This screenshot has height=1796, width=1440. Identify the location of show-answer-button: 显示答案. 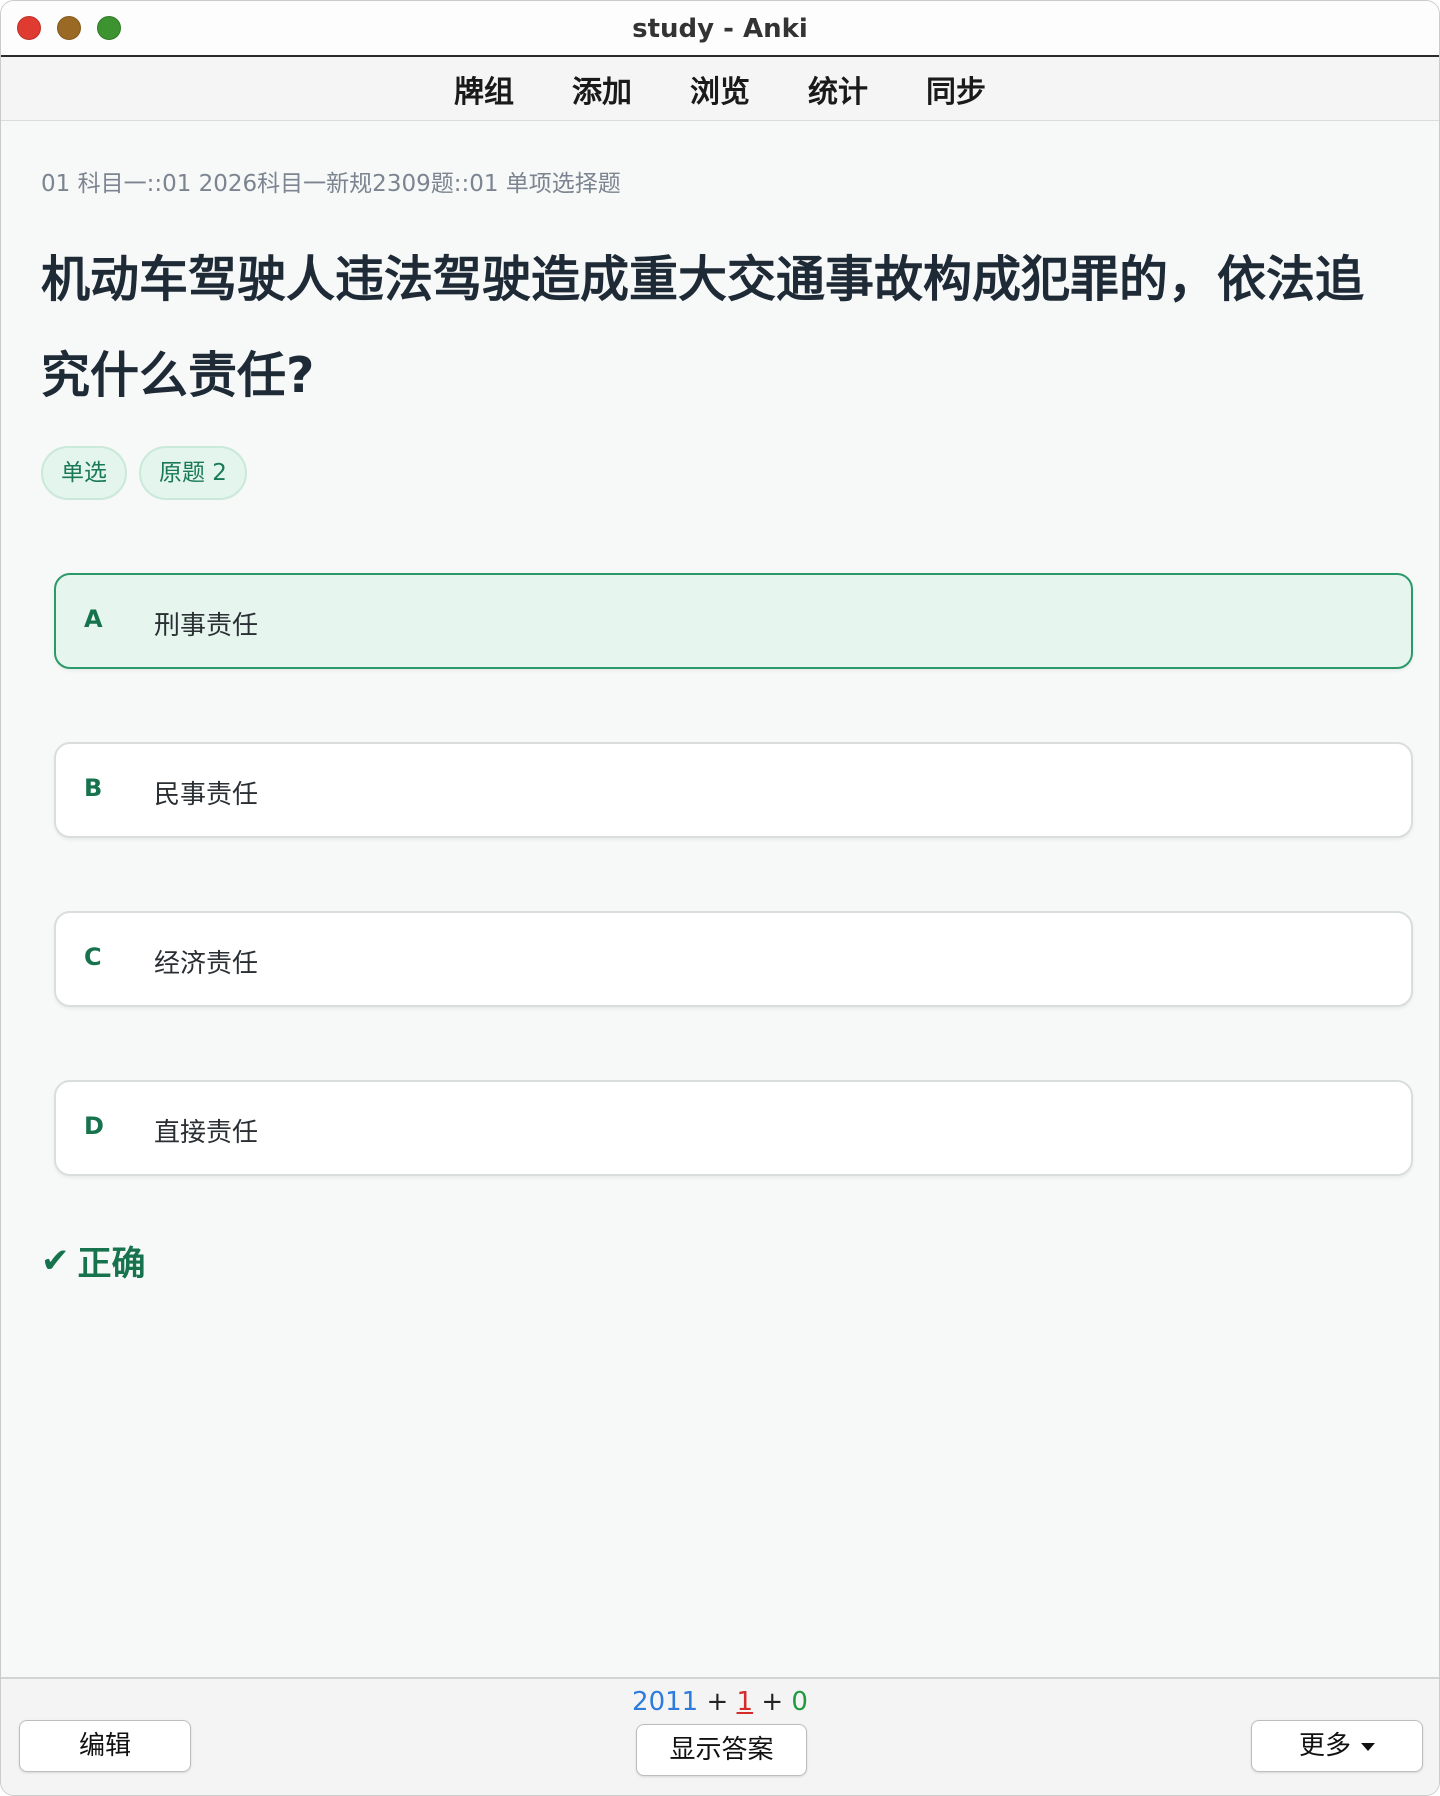
(721, 1750).